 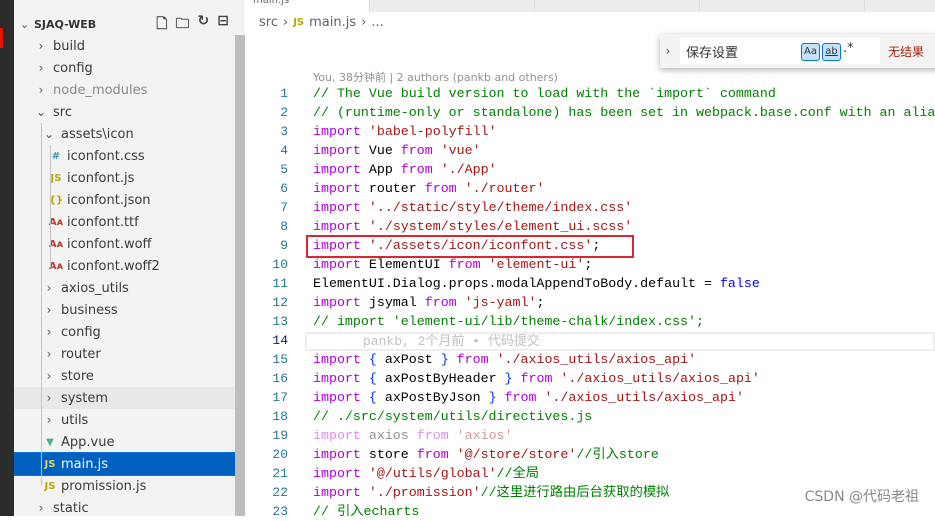 I want to click on whole-word-toggle: ab, so click(x=831, y=52).